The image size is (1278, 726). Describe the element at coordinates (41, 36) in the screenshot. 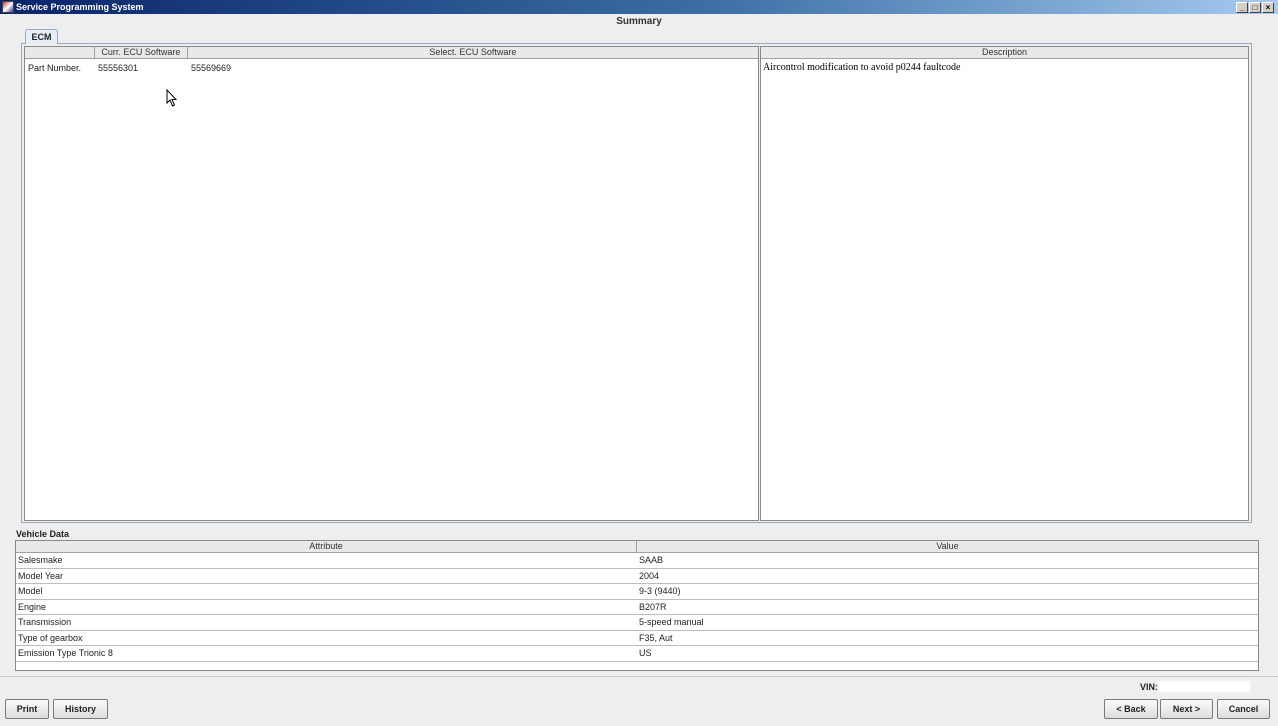

I see `tab-ecm: ECM` at that location.